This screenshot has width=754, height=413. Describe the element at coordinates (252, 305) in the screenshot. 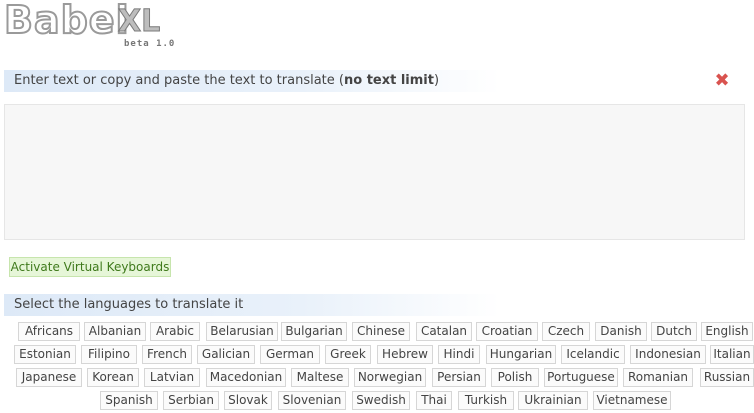

I see `languages-heading: Select the languages to translate it` at that location.